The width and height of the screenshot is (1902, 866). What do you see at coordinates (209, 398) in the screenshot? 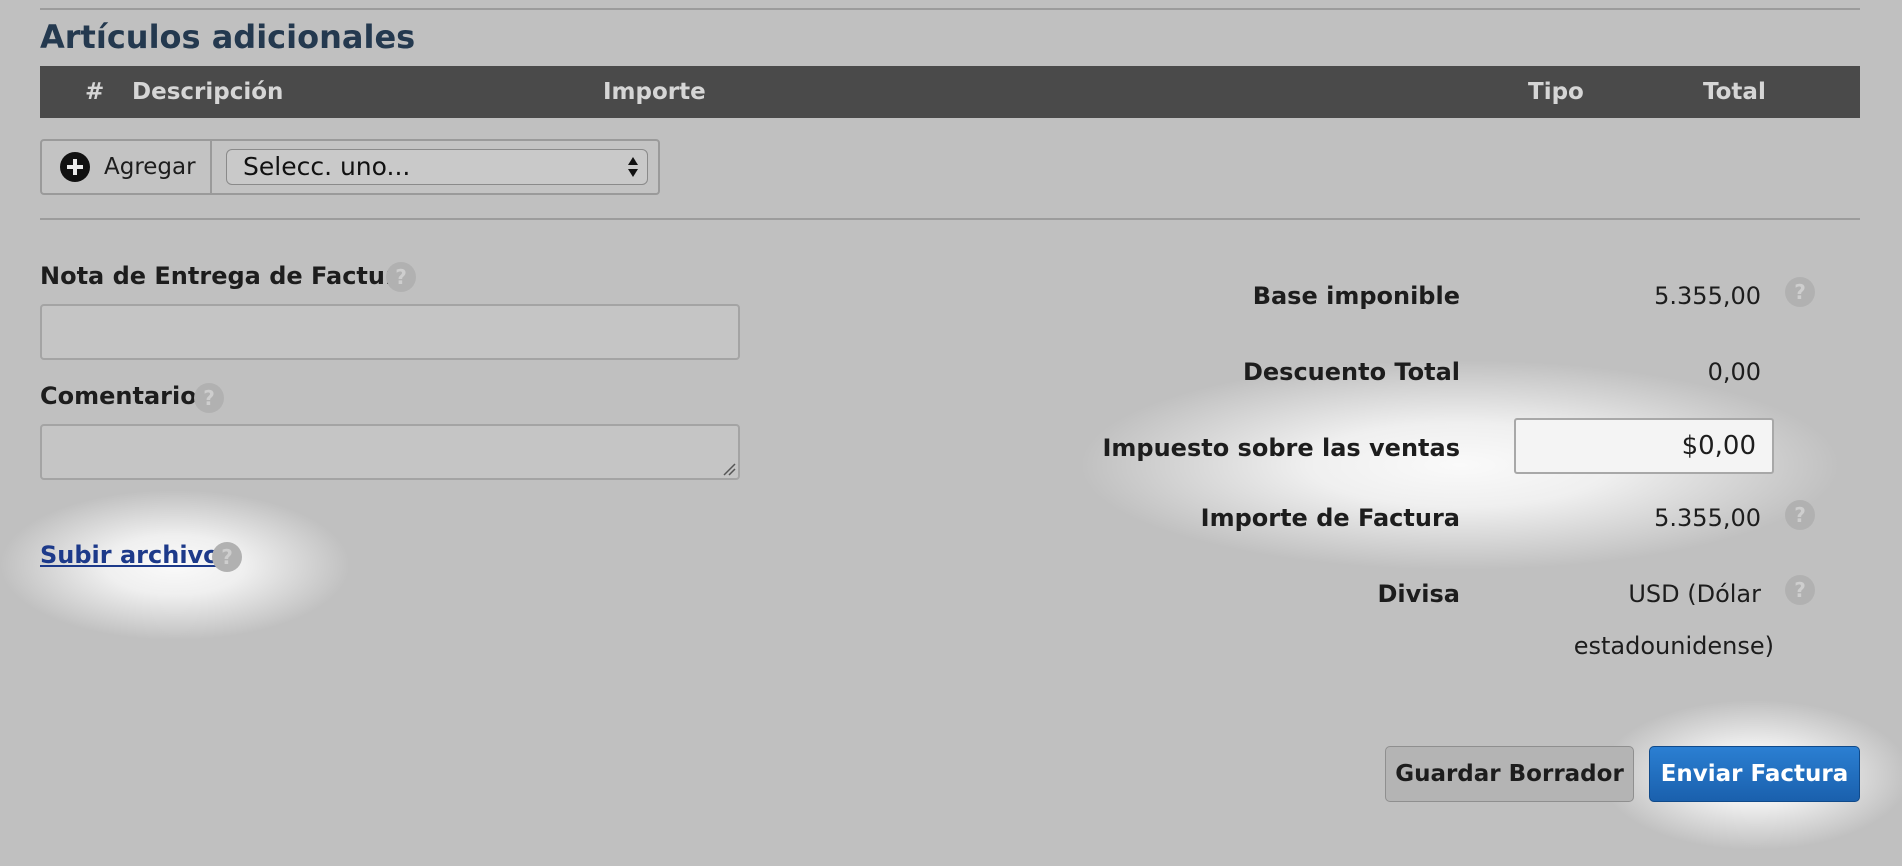
I see `comment-help-icon: ?` at bounding box center [209, 398].